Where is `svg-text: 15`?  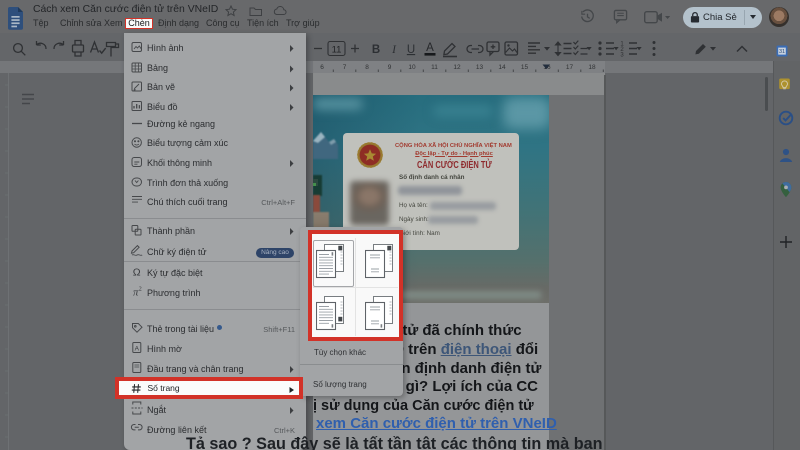 svg-text: 15 is located at coordinates (525, 67).